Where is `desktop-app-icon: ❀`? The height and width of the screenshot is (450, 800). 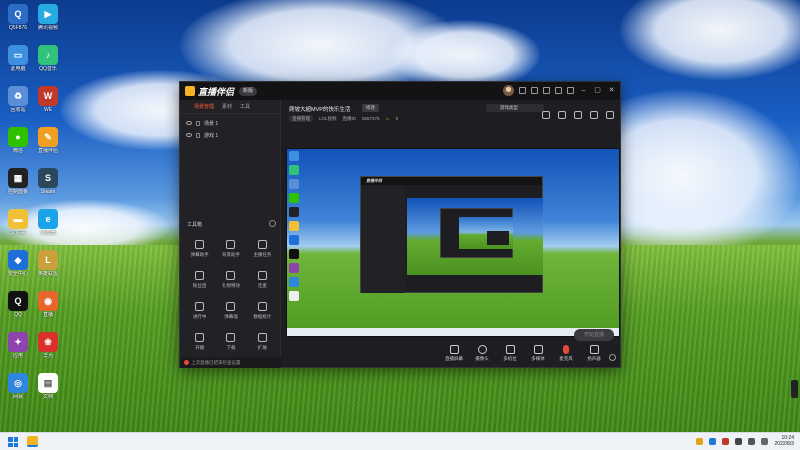
desktop-app-icon: ❀ is located at coordinates (48, 342).